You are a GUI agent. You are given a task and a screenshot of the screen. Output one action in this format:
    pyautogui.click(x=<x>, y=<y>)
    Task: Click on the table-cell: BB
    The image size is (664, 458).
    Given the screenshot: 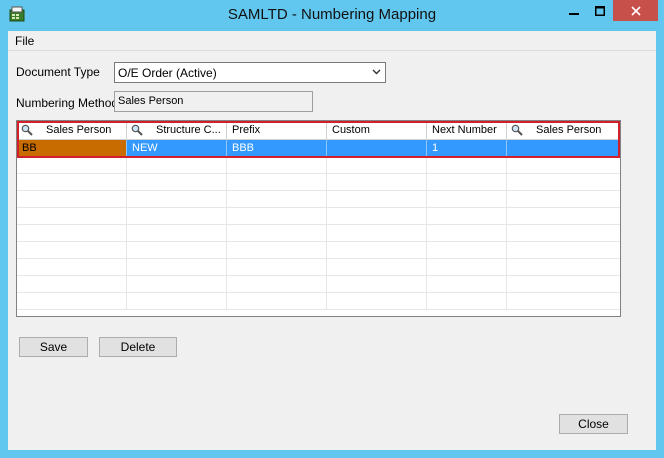 What is the action you would take?
    pyautogui.click(x=72, y=148)
    